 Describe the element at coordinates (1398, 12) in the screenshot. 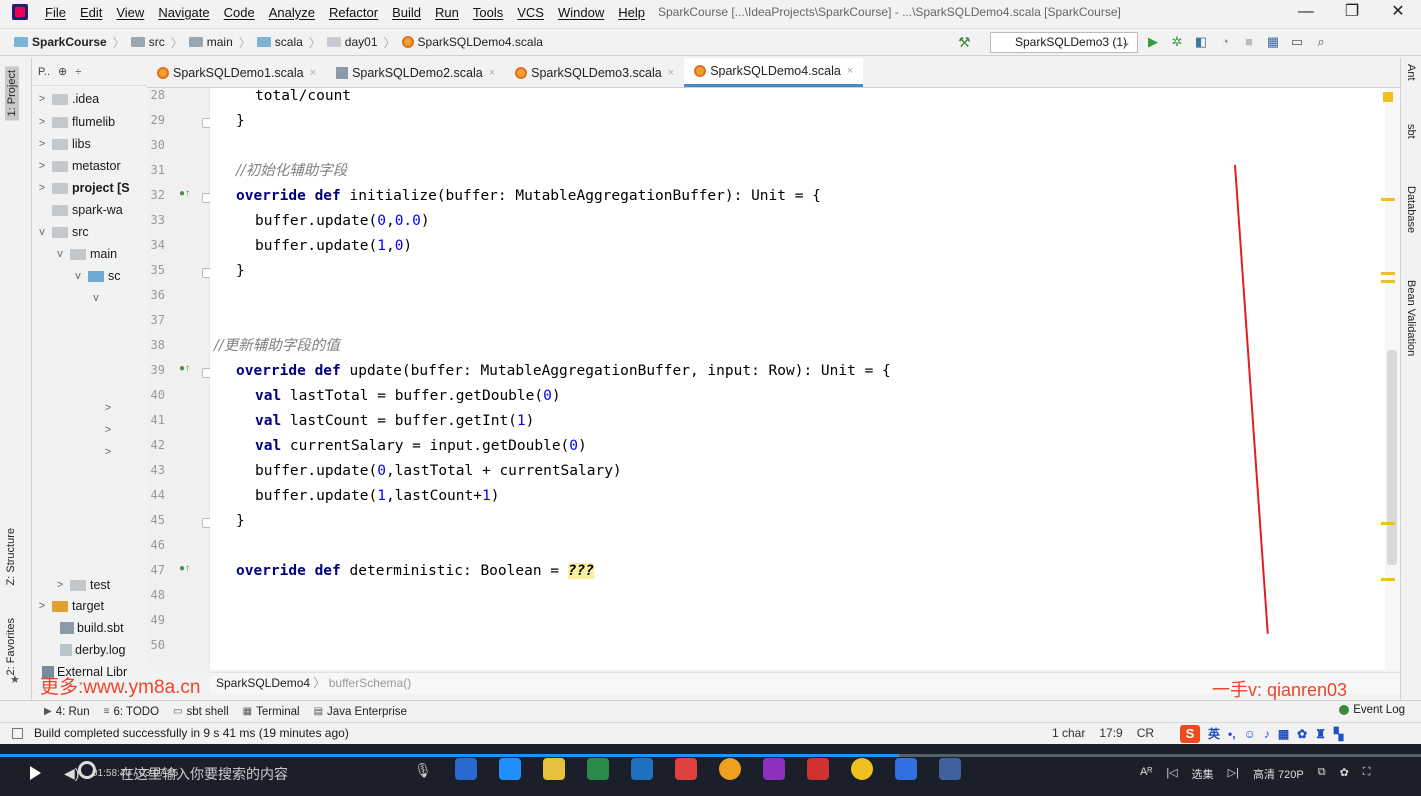

I see `close-button: ✕` at that location.